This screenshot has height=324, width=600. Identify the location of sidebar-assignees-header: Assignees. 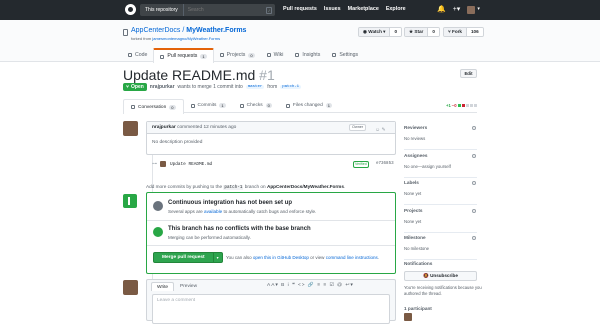
(415, 155).